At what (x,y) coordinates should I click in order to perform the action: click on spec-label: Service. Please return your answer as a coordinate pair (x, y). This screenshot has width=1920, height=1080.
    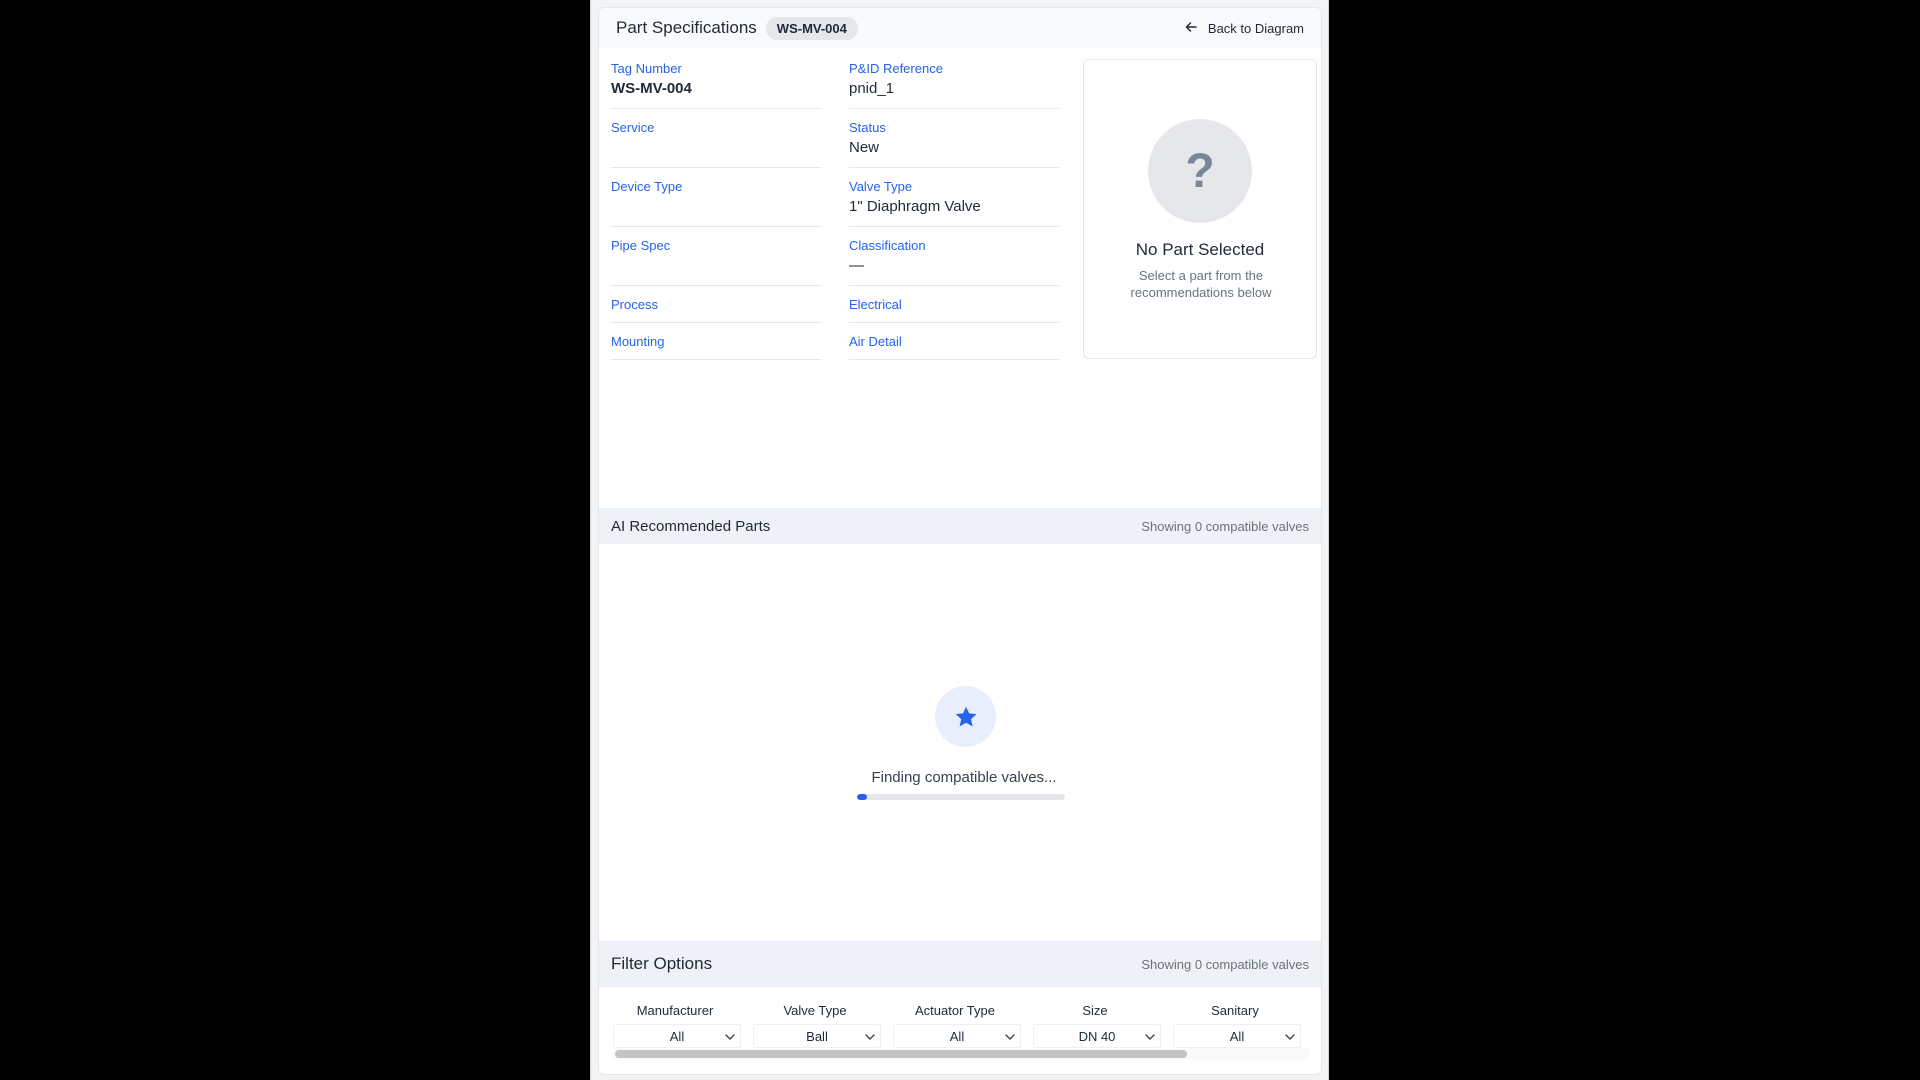
    Looking at the image, I should click on (633, 127).